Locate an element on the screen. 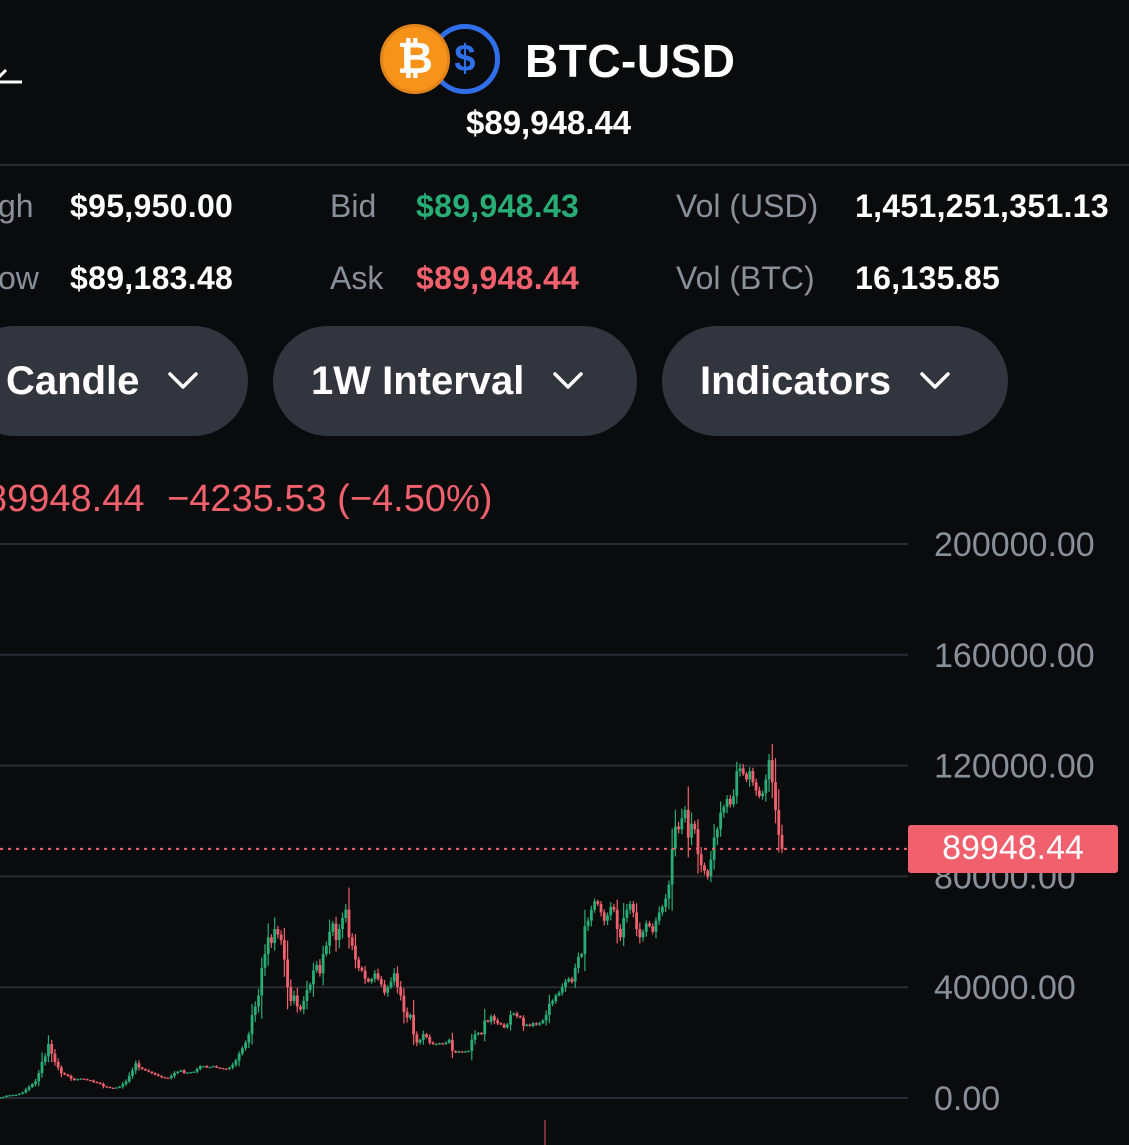 The height and width of the screenshot is (1145, 1129). chevron-down-icon is located at coordinates (935, 380).